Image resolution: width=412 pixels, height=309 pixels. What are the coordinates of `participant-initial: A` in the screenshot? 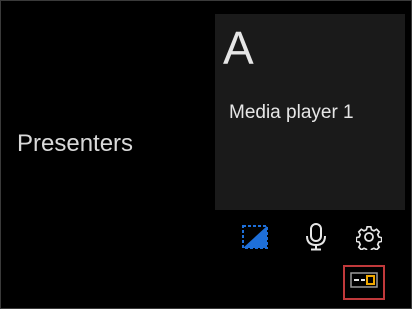 It's located at (238, 48).